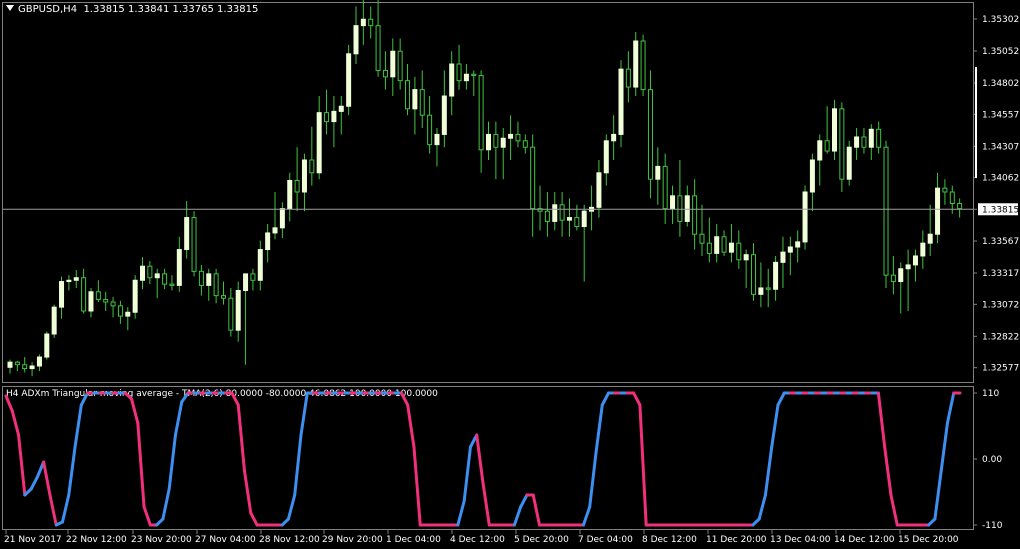 The image size is (1020, 549). What do you see at coordinates (1000, 147) in the screenshot?
I see `price-tick-label: 1.34307` at bounding box center [1000, 147].